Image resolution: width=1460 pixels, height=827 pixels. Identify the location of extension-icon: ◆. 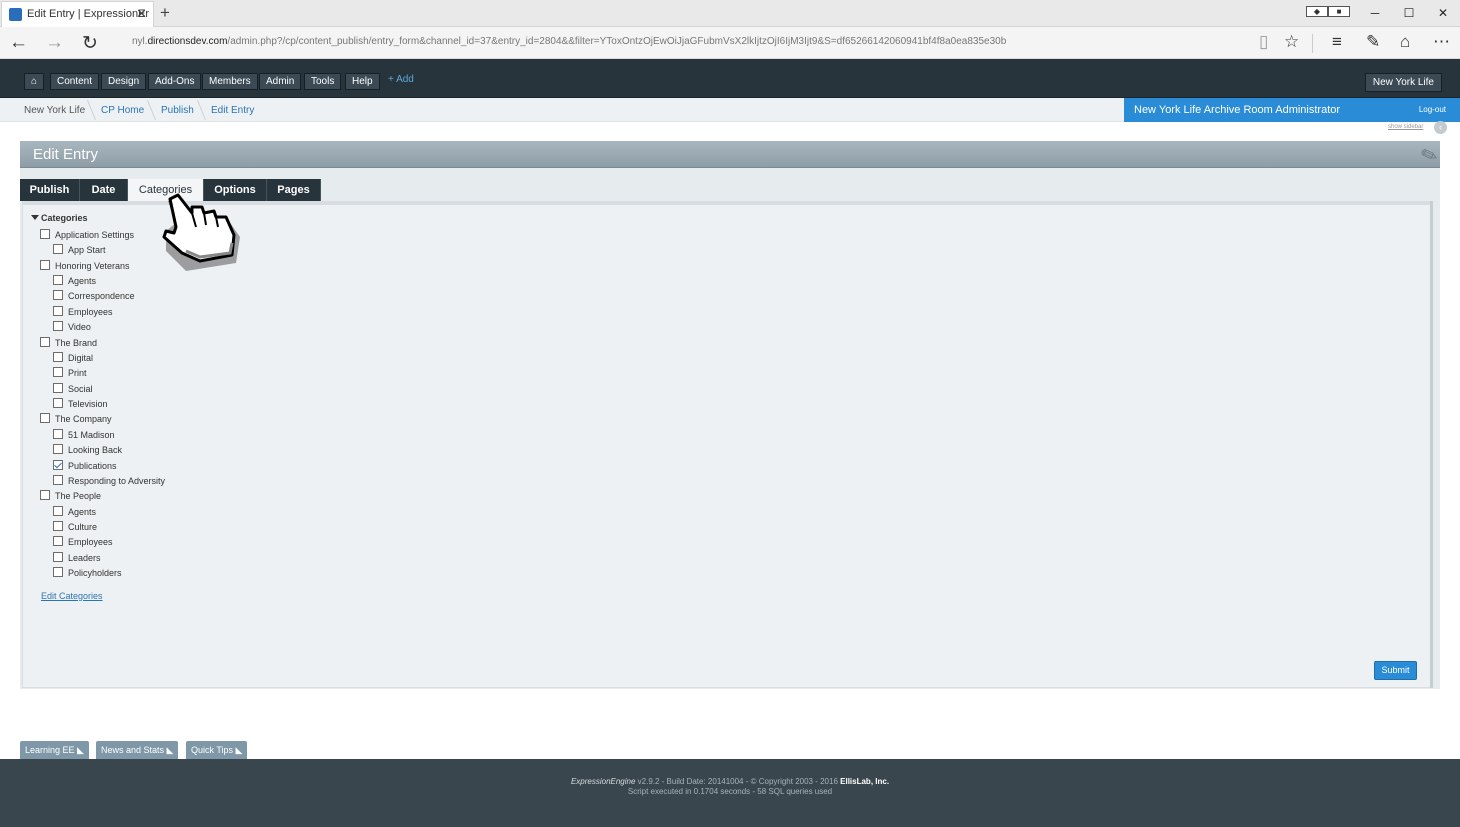
(1317, 11).